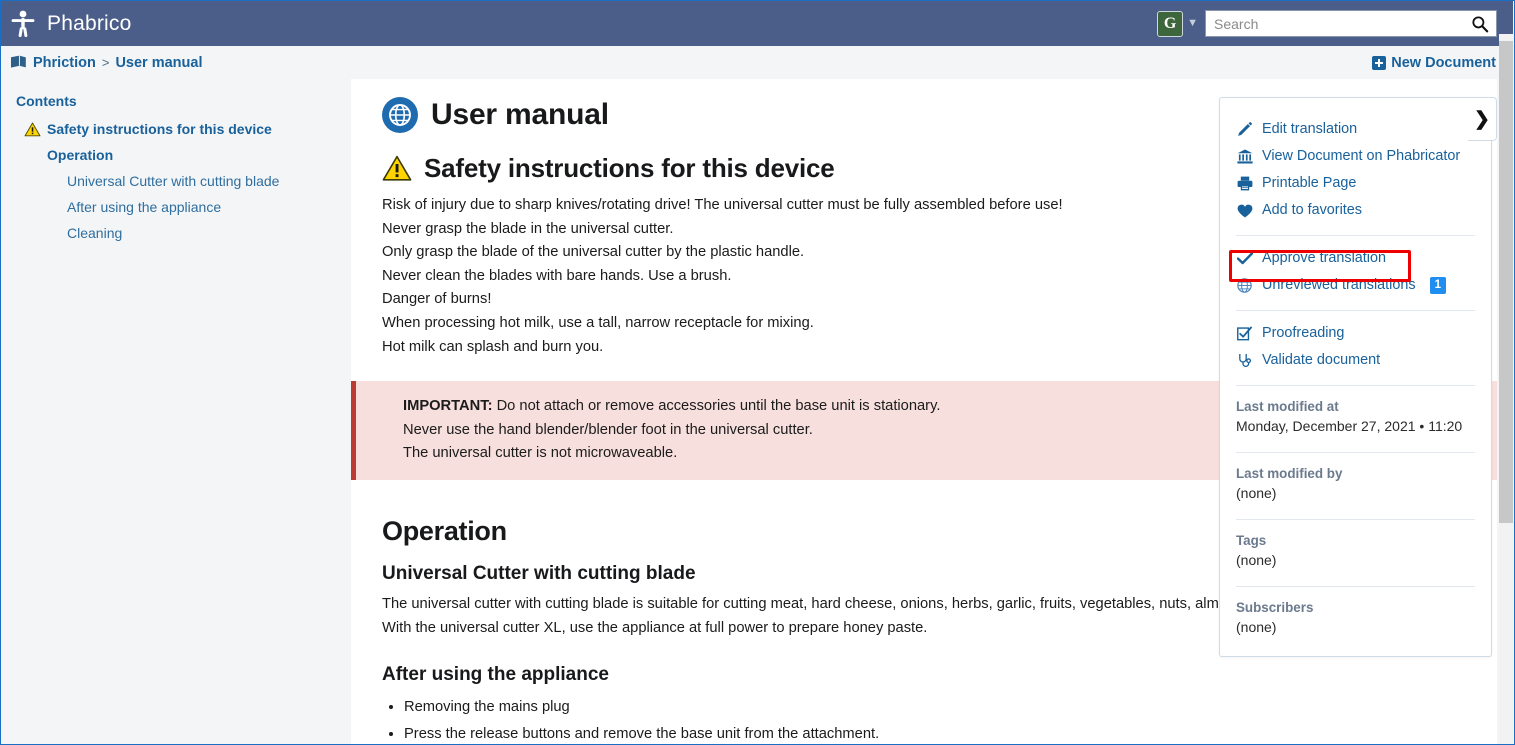 This screenshot has width=1515, height=745. I want to click on search-box, so click(1351, 23).